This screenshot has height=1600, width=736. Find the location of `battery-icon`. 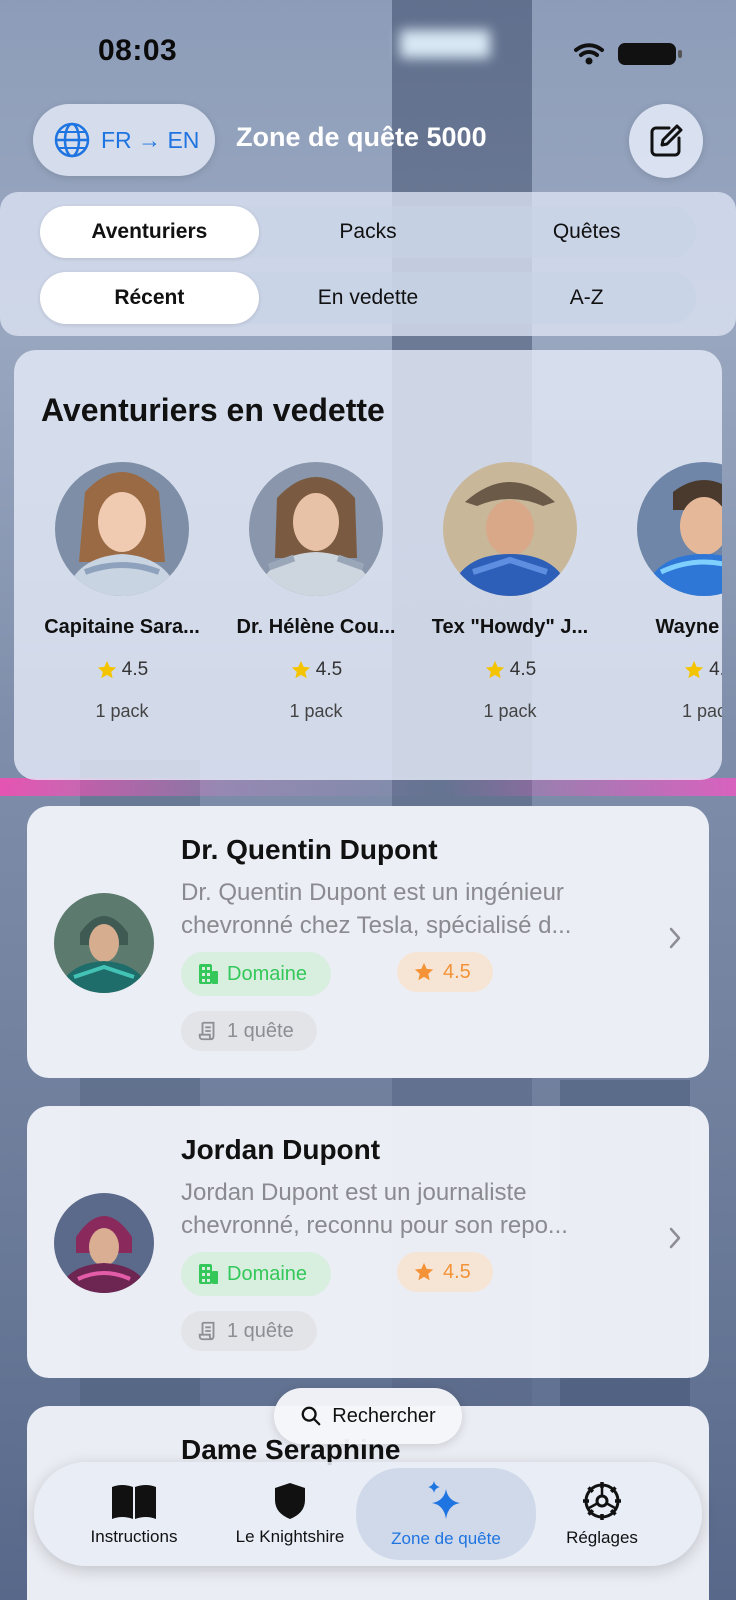

battery-icon is located at coordinates (650, 54).